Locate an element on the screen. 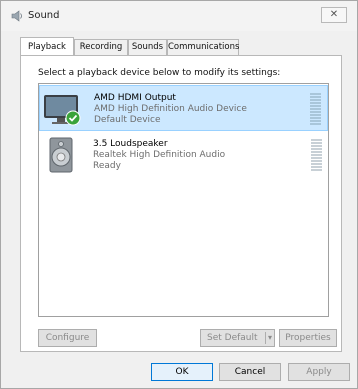 The width and height of the screenshot is (358, 389). monitor-icon is located at coordinates (62, 110).